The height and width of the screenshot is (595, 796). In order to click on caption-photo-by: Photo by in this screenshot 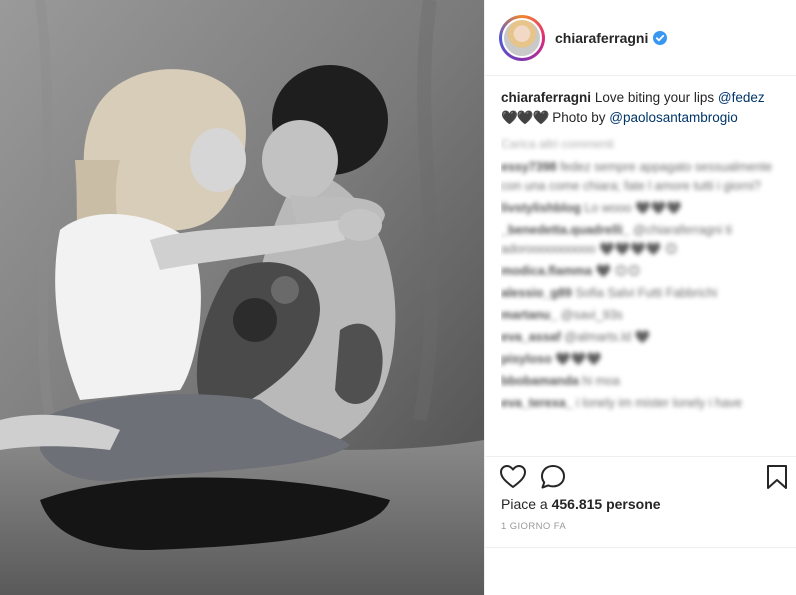, I will do `click(579, 117)`.